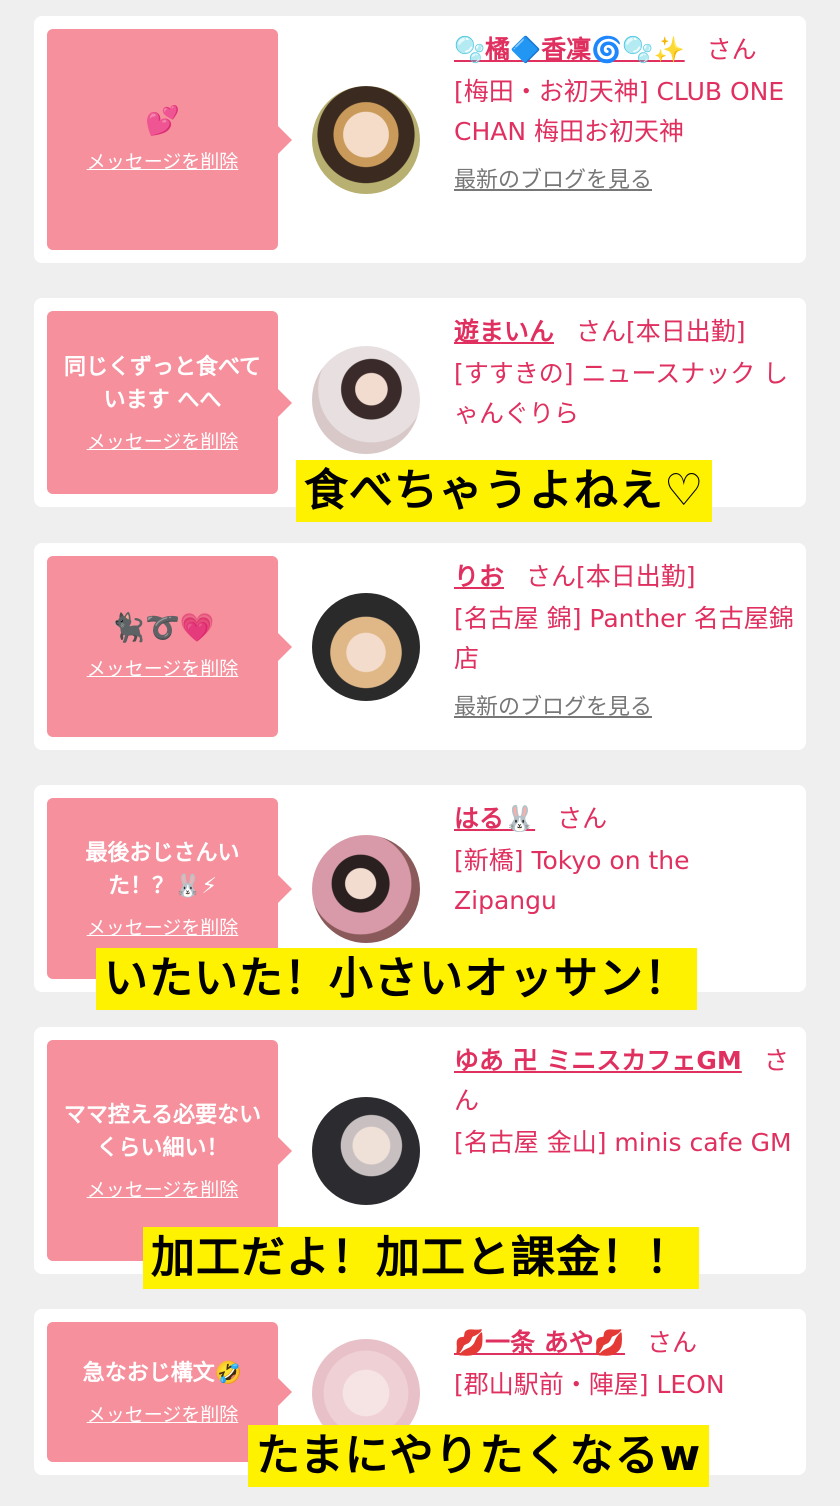  What do you see at coordinates (598, 1060) in the screenshot?
I see `cast-name-link: ゆあ 卍 ミニスカフェGM` at bounding box center [598, 1060].